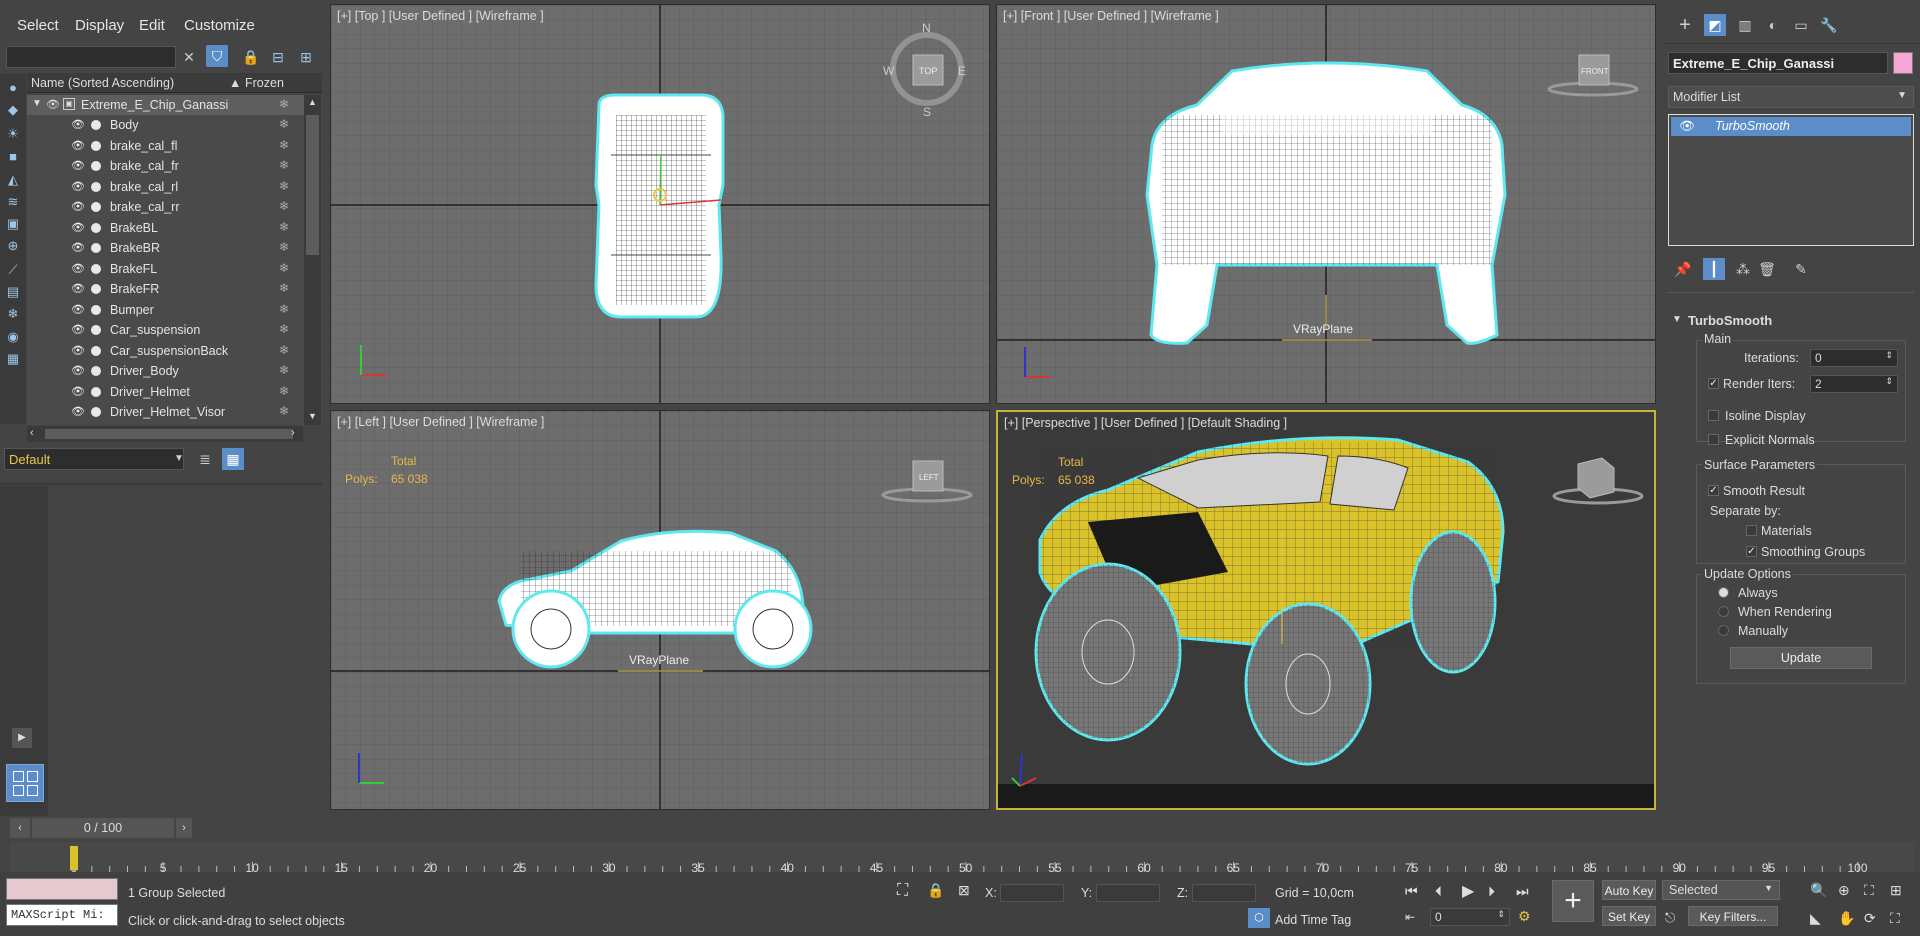  I want to click on modifier-eye-icon: 👁, so click(1687, 126).